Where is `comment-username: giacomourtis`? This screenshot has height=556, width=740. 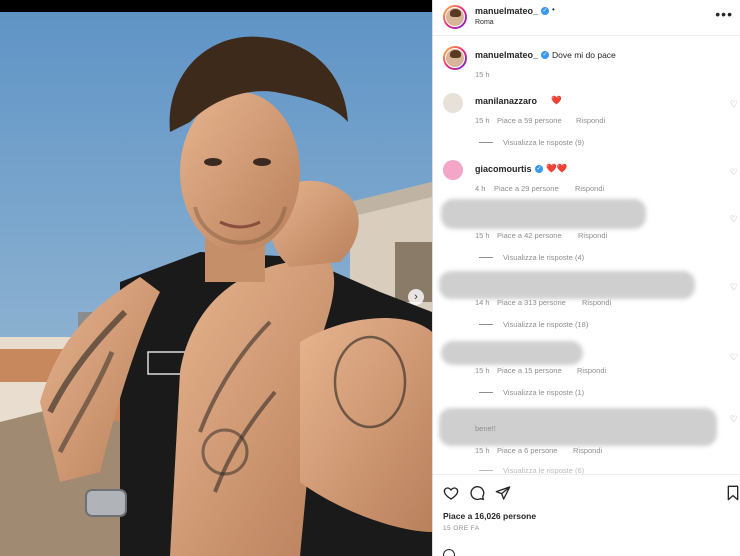
comment-username: giacomourtis is located at coordinates (503, 169).